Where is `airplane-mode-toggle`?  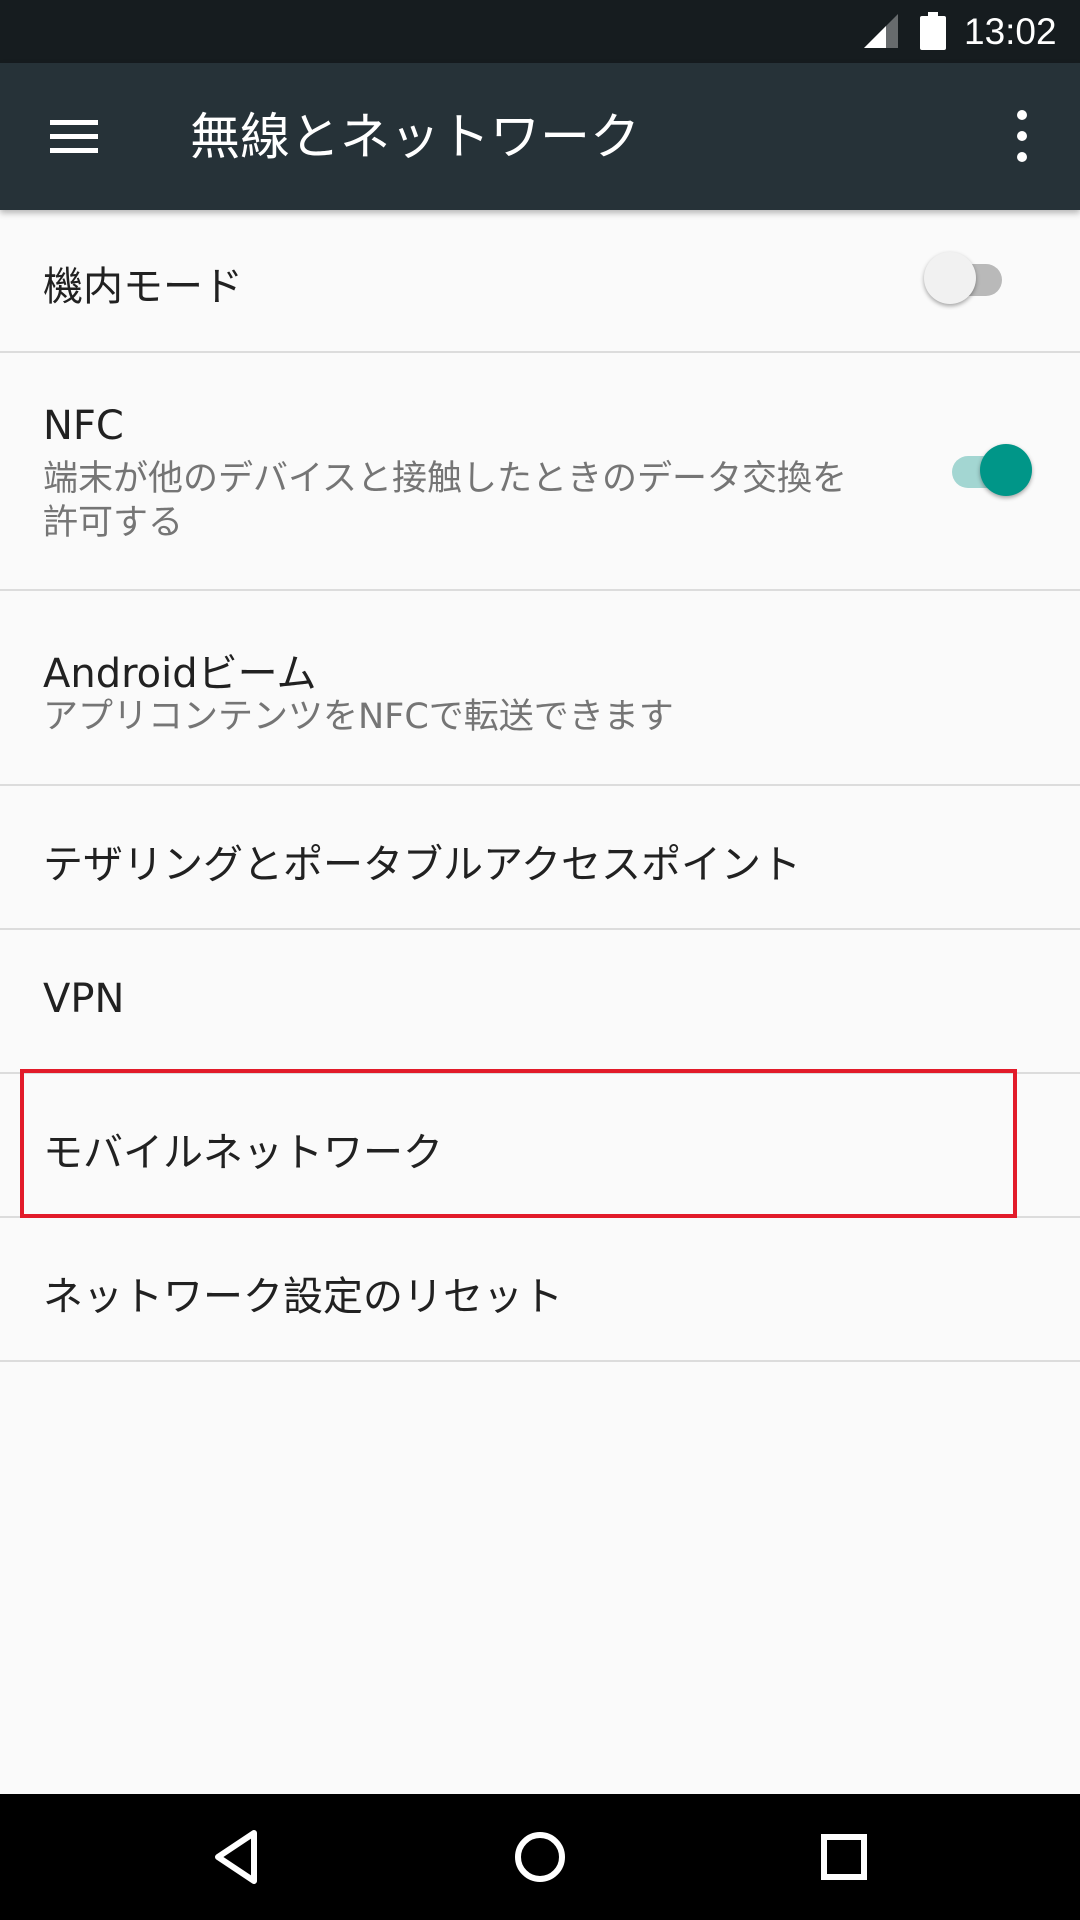 airplane-mode-toggle is located at coordinates (969, 280).